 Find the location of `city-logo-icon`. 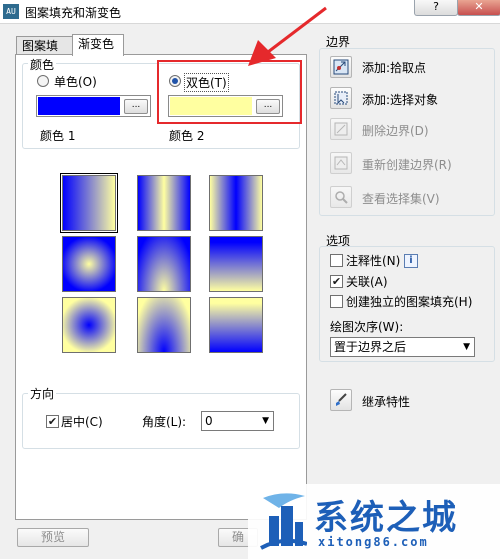

city-logo-icon is located at coordinates (283, 521).